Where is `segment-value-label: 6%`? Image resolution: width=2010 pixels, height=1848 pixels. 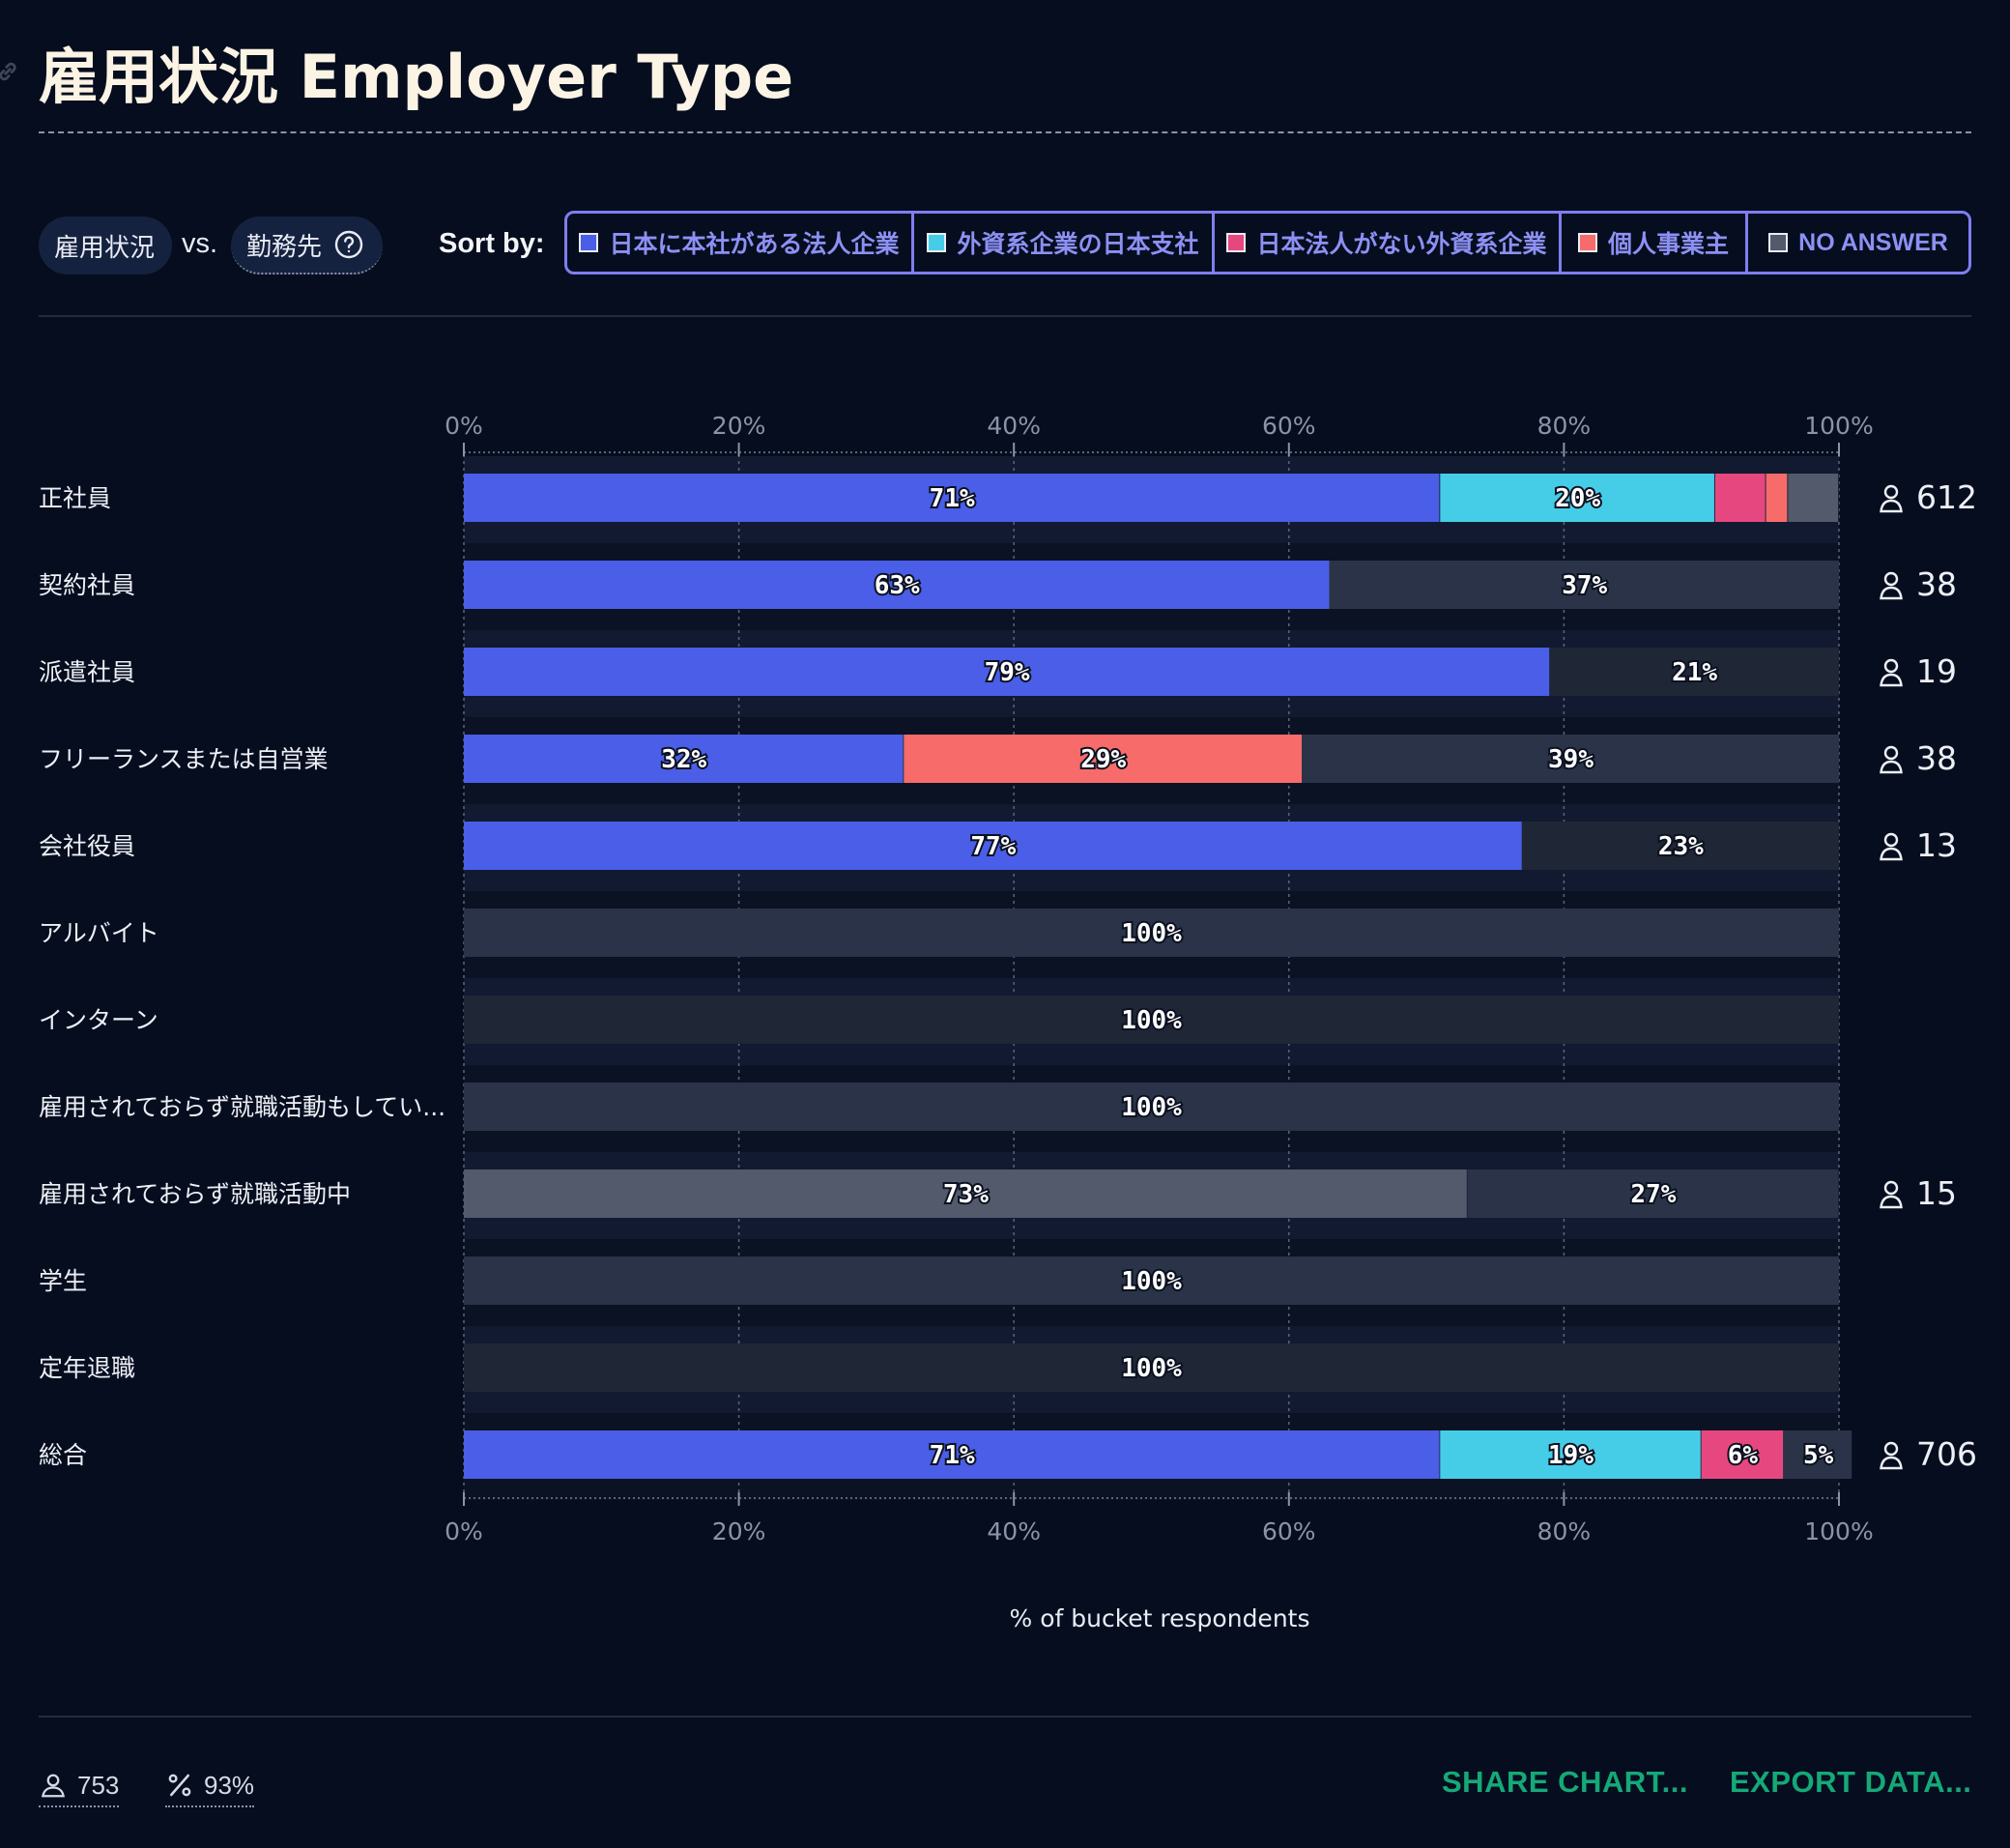
segment-value-label: 6% is located at coordinates (1743, 1455).